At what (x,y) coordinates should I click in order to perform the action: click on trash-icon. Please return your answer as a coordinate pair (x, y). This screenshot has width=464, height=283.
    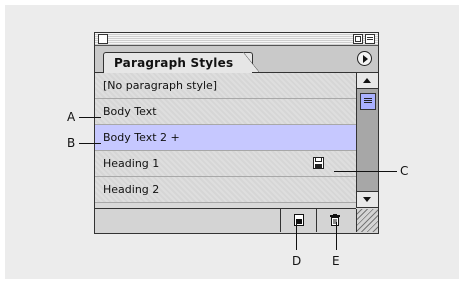
    Looking at the image, I should click on (335, 220).